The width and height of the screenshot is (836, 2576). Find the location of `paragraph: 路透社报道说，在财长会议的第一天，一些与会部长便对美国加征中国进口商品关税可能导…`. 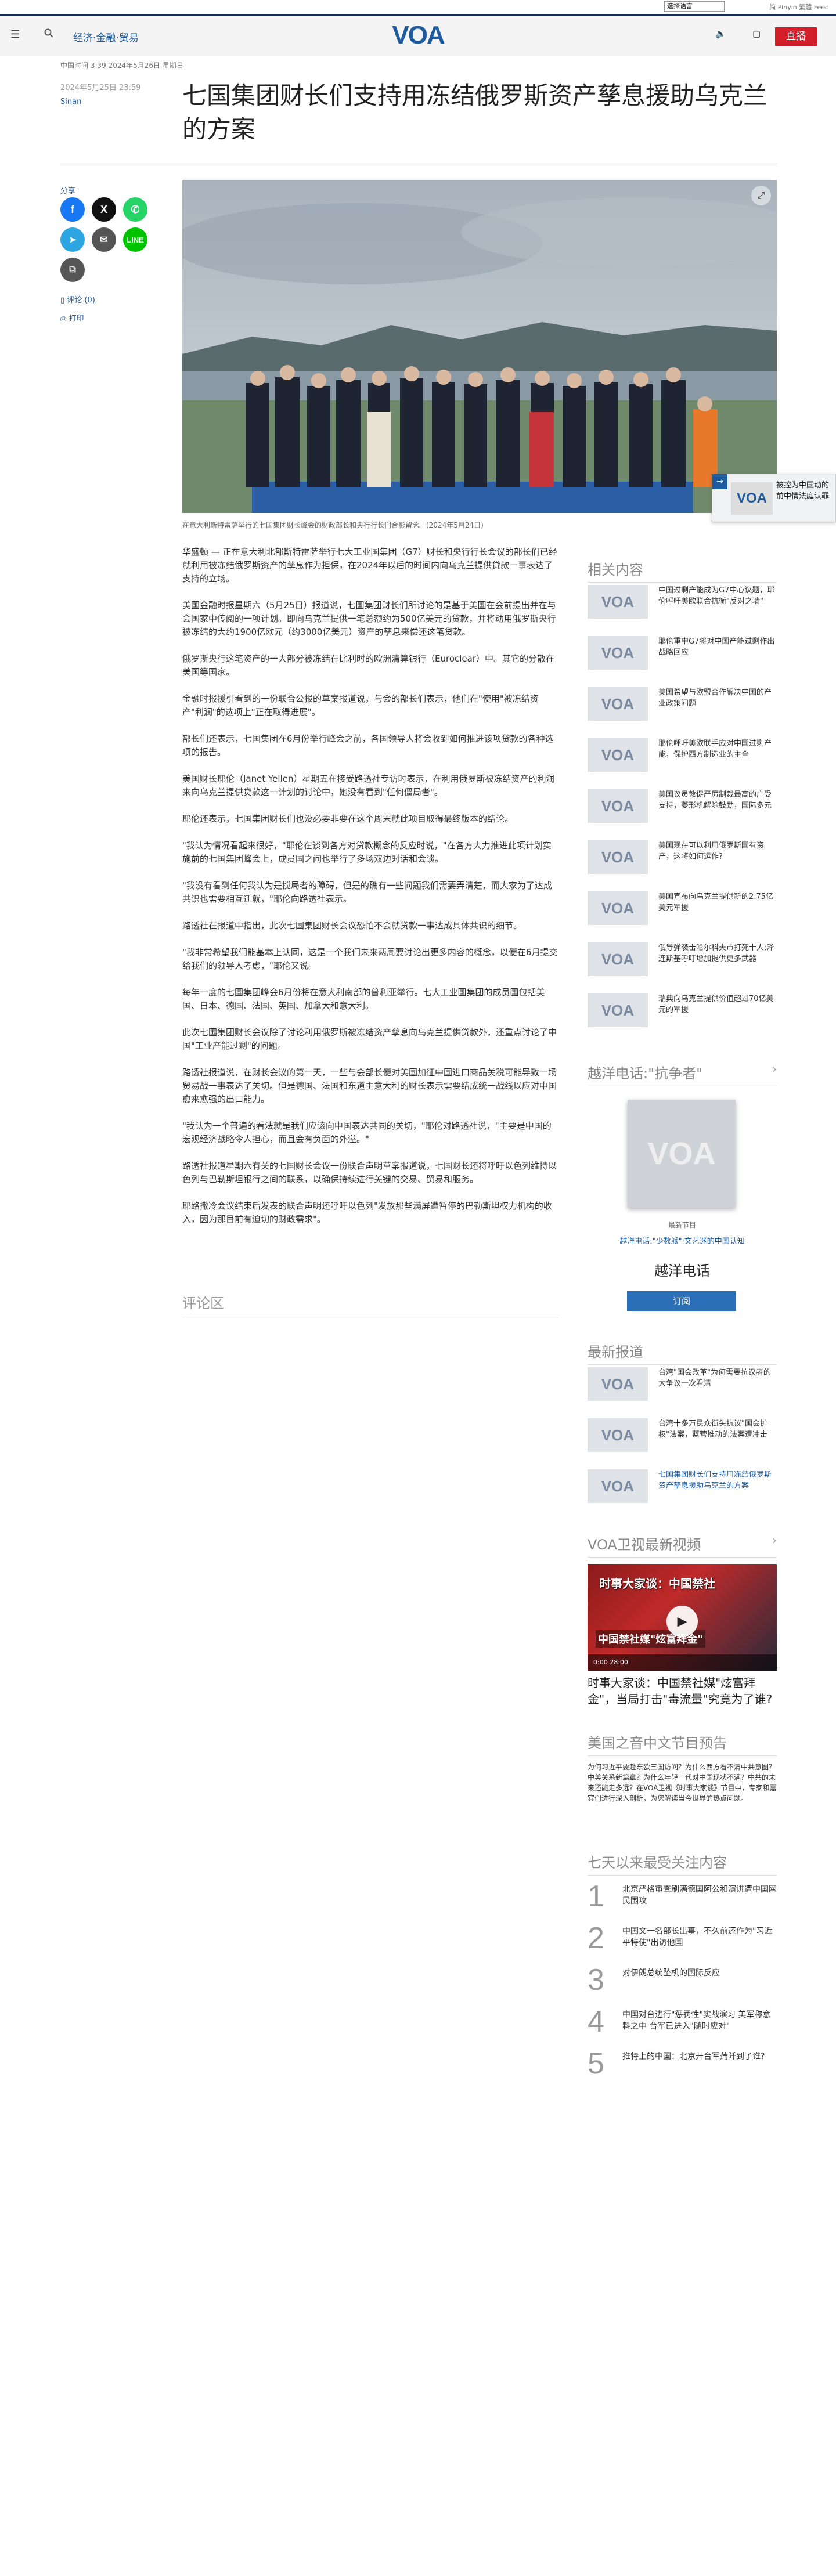

paragraph: 路透社报道说，在财长会议的第一天，一些与会部长便对美国加征中国进口商品关税可能导… is located at coordinates (370, 1085).